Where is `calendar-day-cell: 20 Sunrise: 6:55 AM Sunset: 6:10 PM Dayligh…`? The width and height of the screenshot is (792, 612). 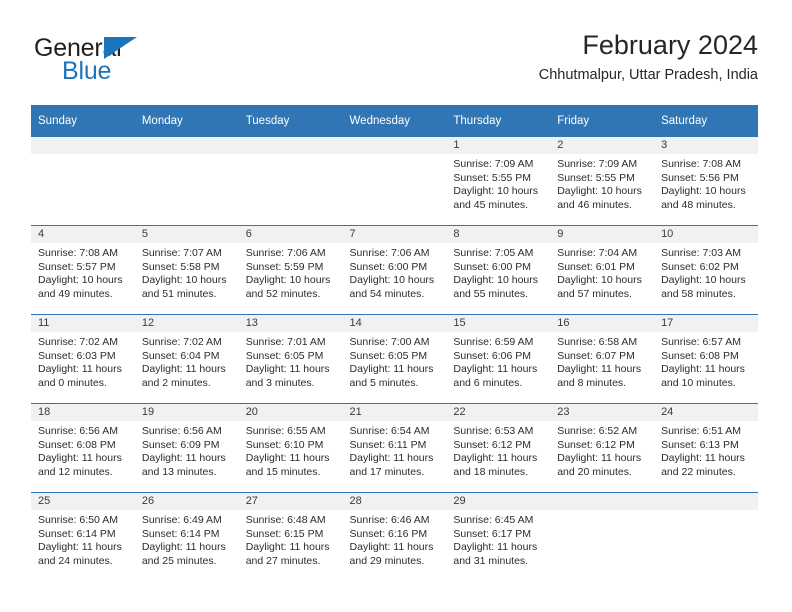
calendar-day-cell: 20 Sunrise: 6:55 AM Sunset: 6:10 PM Dayligh… is located at coordinates (290, 448).